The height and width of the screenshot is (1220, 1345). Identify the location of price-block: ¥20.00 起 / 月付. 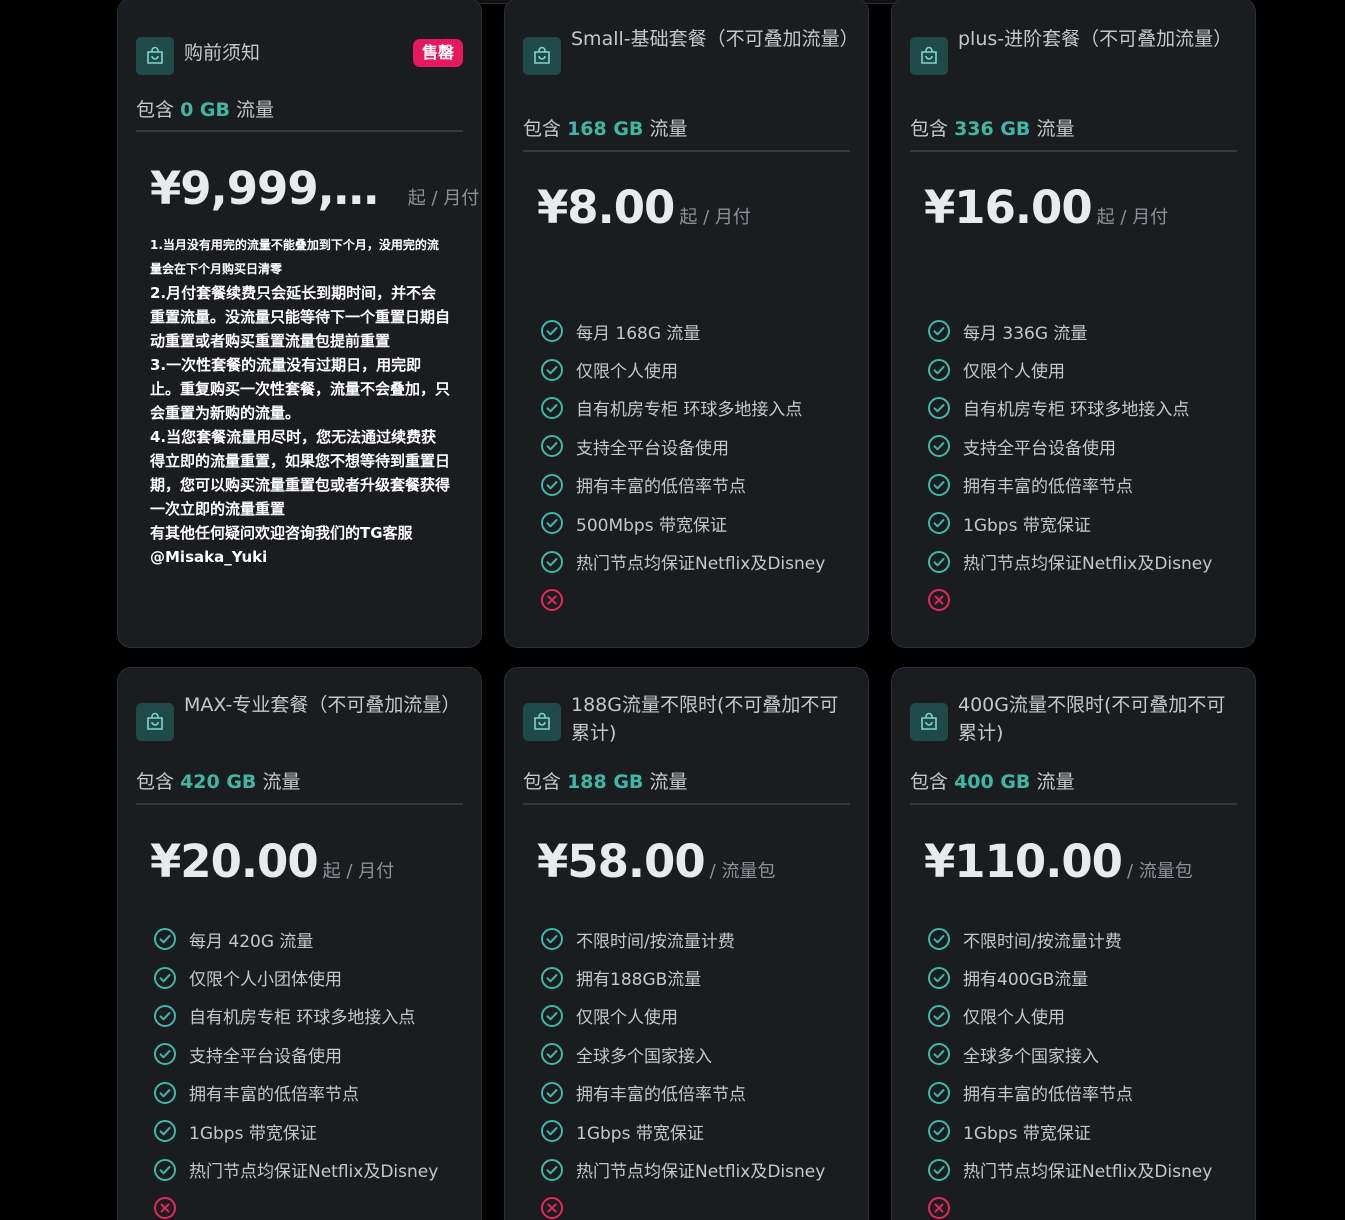
(272, 861).